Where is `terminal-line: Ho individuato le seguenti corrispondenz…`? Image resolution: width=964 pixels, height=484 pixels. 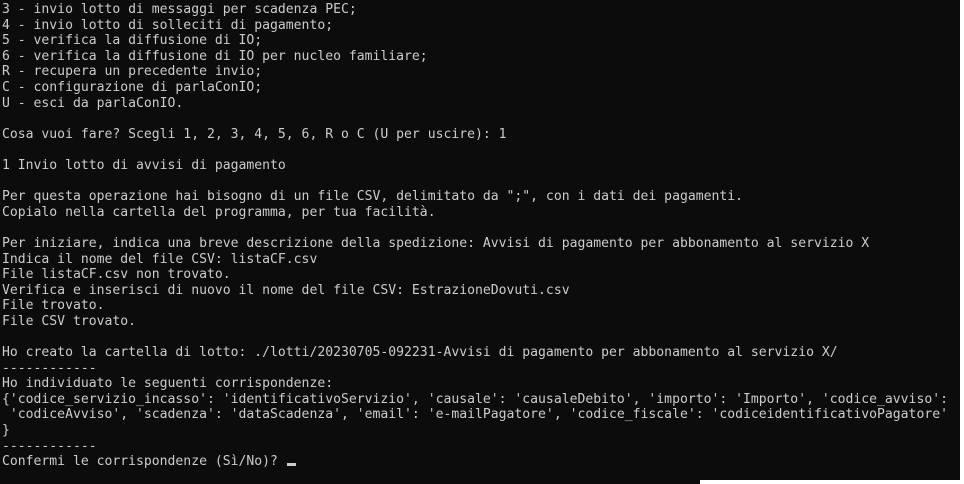 terminal-line: Ho individuato le seguenti corrispondenz… is located at coordinates (168, 384).